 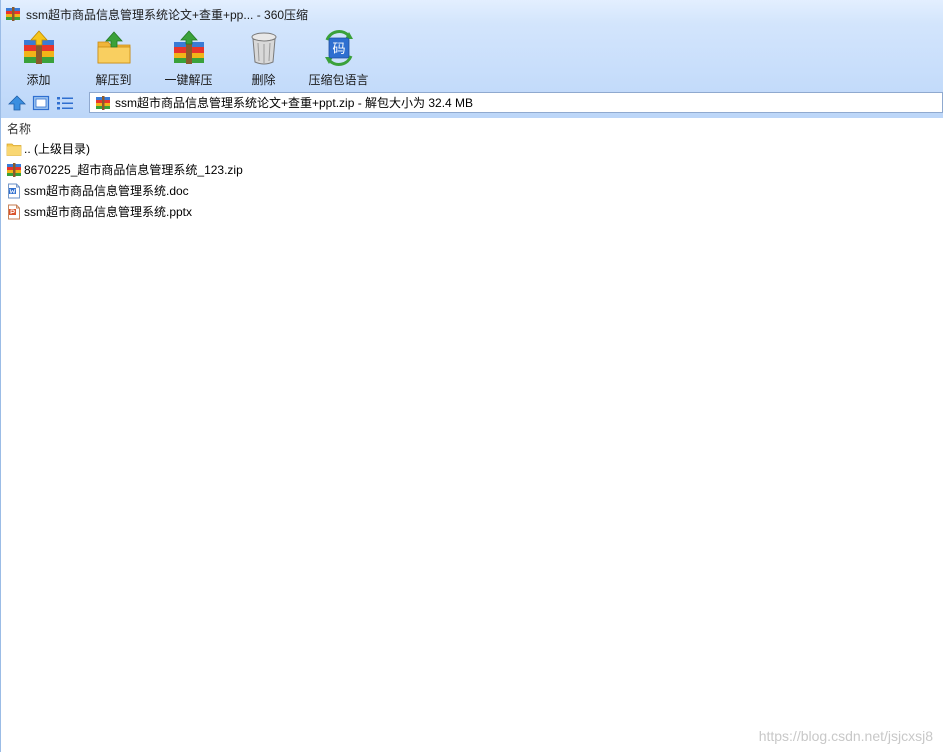 What do you see at coordinates (188, 80) in the screenshot?
I see `one-click-extract-button-label: 一键解压` at bounding box center [188, 80].